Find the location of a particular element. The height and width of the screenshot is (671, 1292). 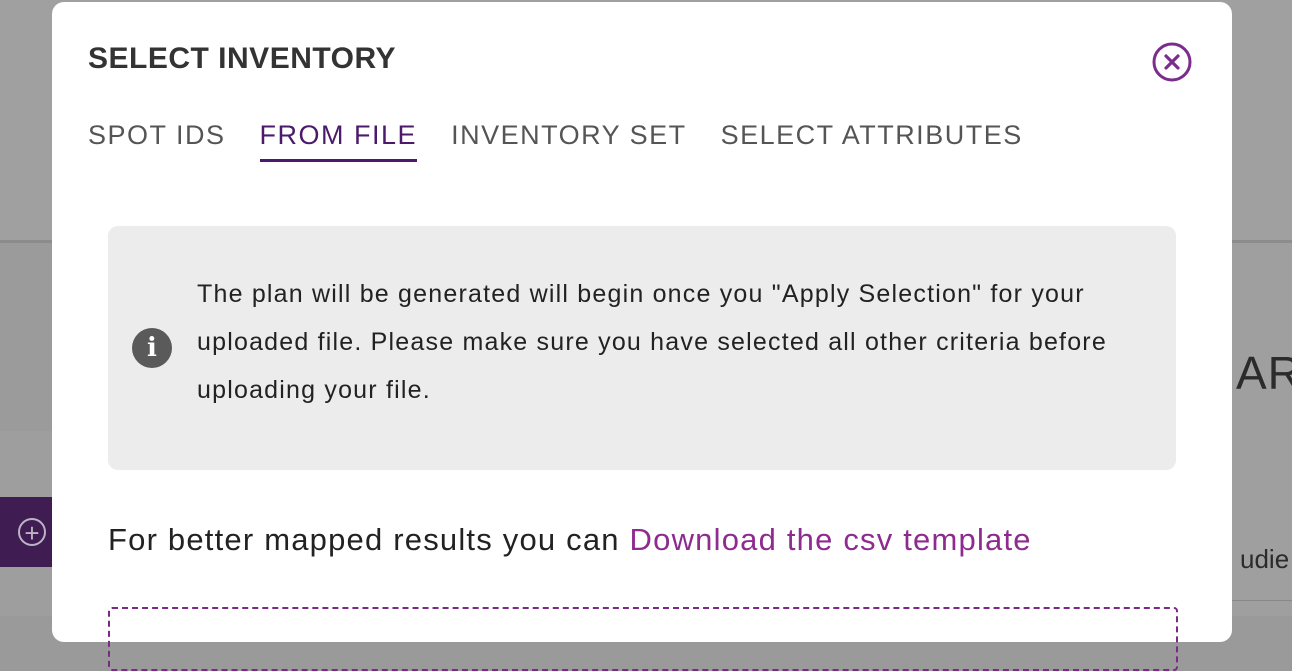

plus-circle-icon: + is located at coordinates (32, 532).